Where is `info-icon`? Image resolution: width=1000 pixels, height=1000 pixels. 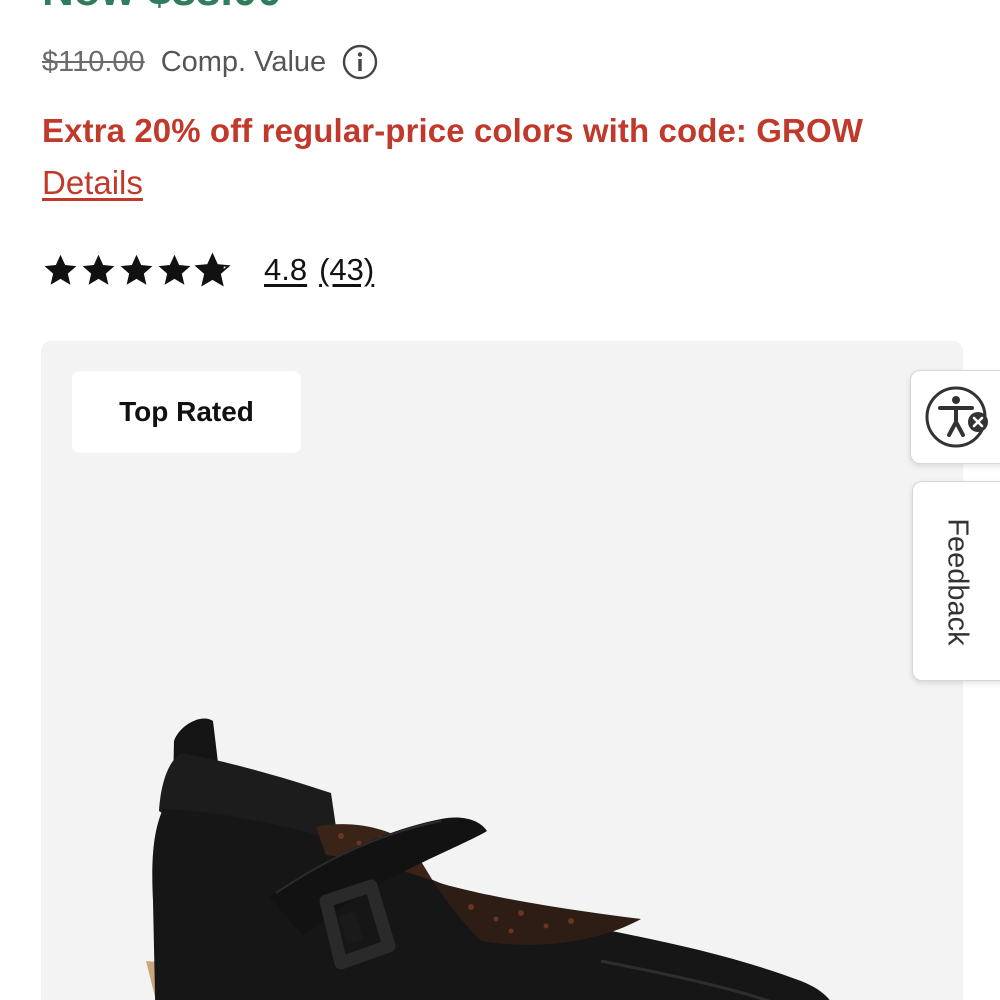 info-icon is located at coordinates (360, 62).